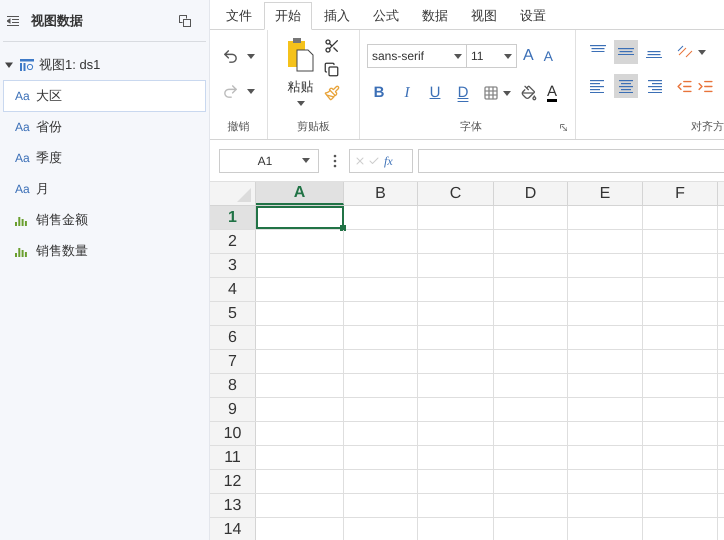  I want to click on sidebar-title: 视图数据, so click(57, 21).